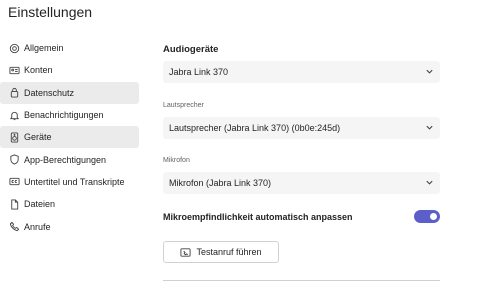  I want to click on sidebar-item-dateien: Dateien, so click(69, 204).